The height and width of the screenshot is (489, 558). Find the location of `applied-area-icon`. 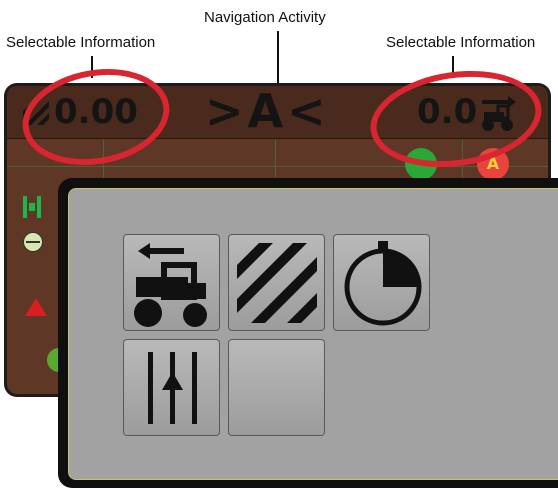

applied-area-icon is located at coordinates (277, 283).